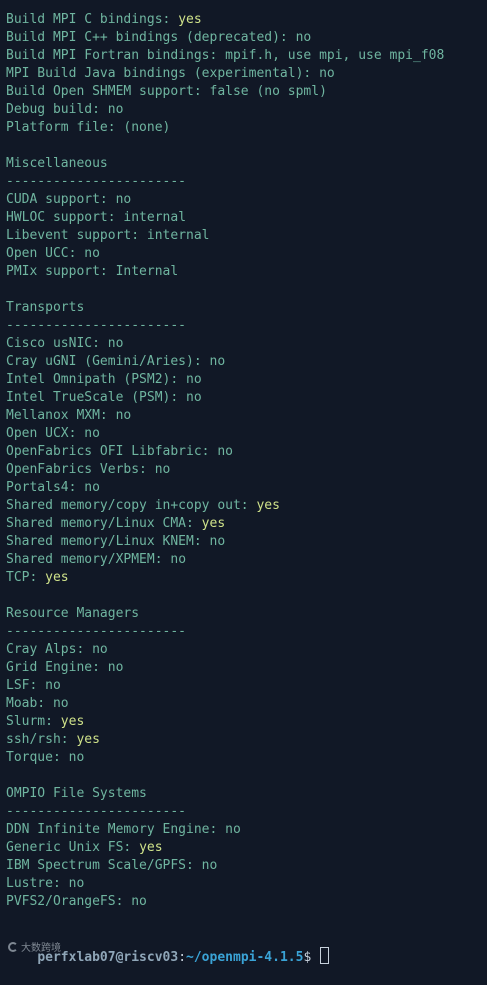  Describe the element at coordinates (49, 649) in the screenshot. I see `config-label: Cray Alps:` at that location.